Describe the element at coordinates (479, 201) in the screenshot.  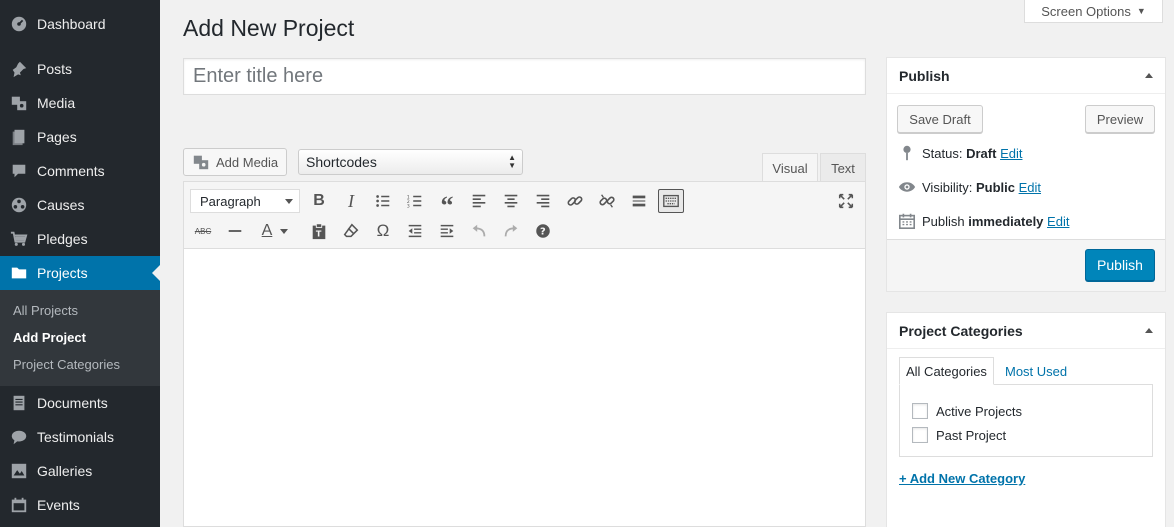
I see `align-left-icon` at that location.